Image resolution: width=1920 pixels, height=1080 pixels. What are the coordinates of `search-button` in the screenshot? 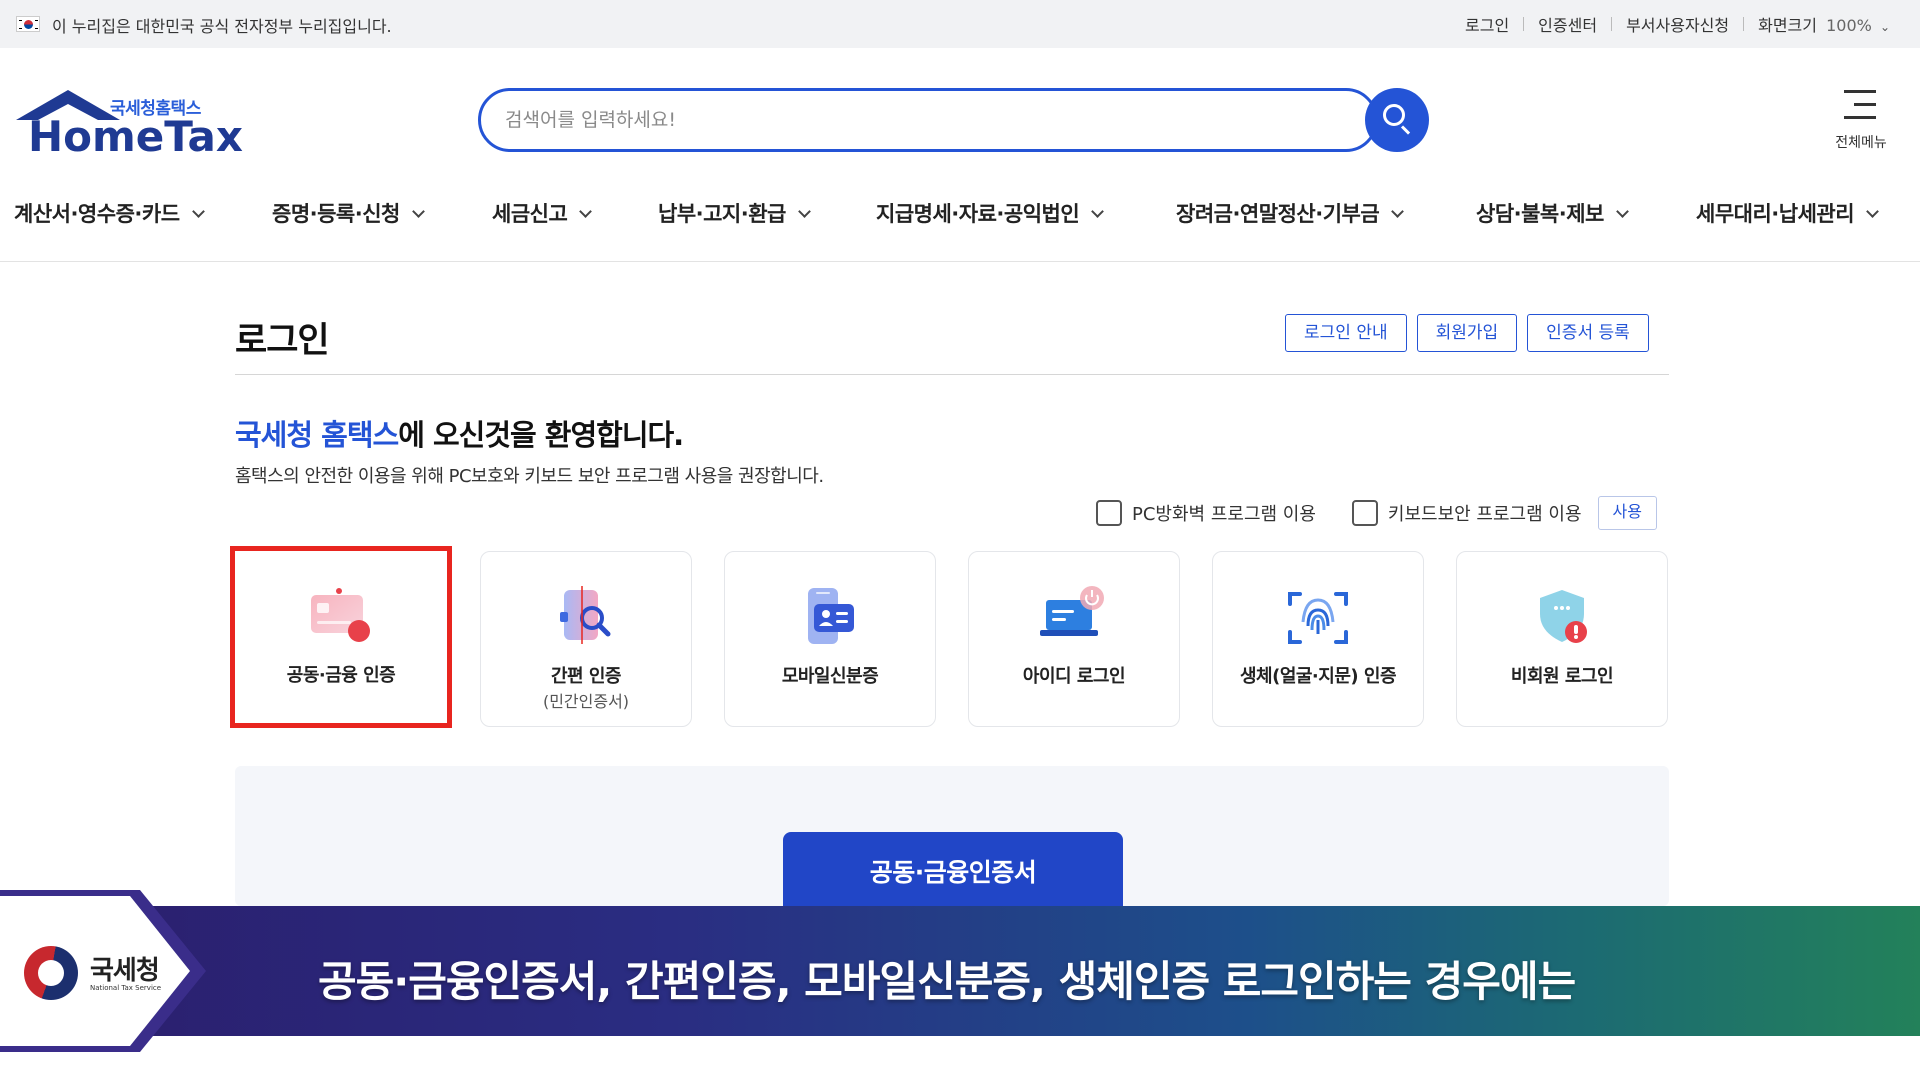 It's located at (1397, 120).